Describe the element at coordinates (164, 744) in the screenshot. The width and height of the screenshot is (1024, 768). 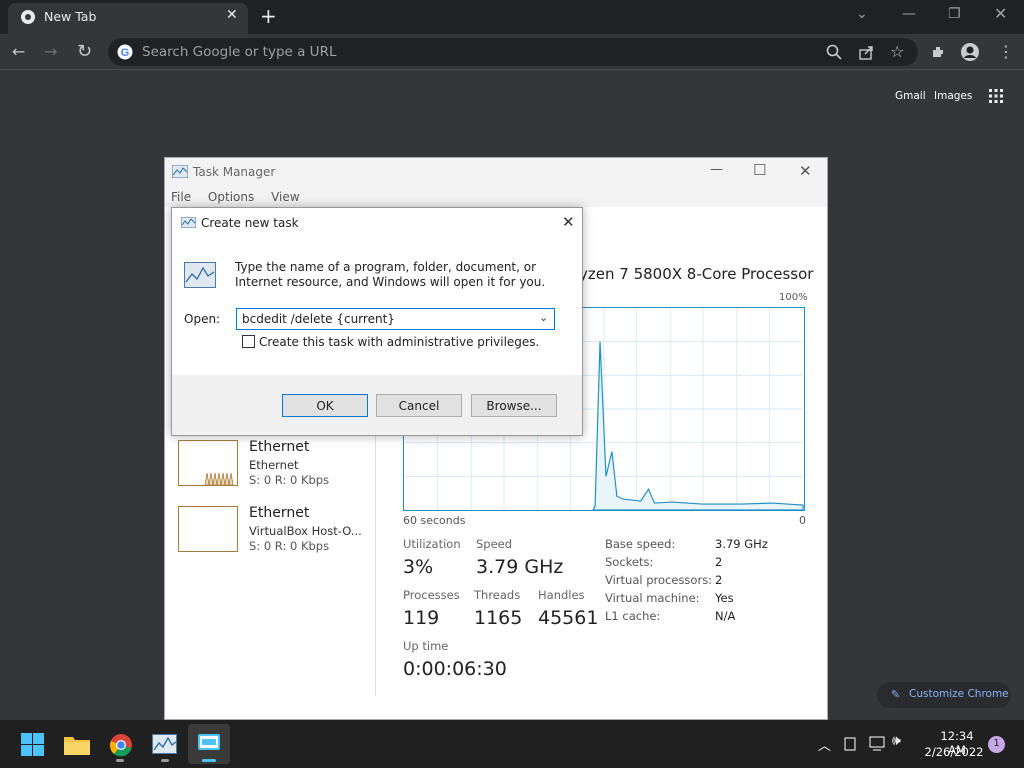
I see `task-manager-taskbar-icon` at that location.